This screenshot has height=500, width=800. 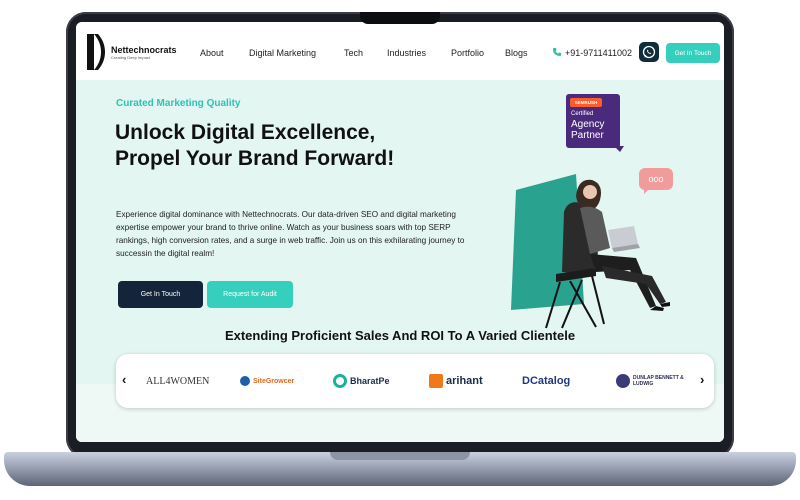 What do you see at coordinates (582, 114) in the screenshot?
I see `badge-certified-text: Certified` at bounding box center [582, 114].